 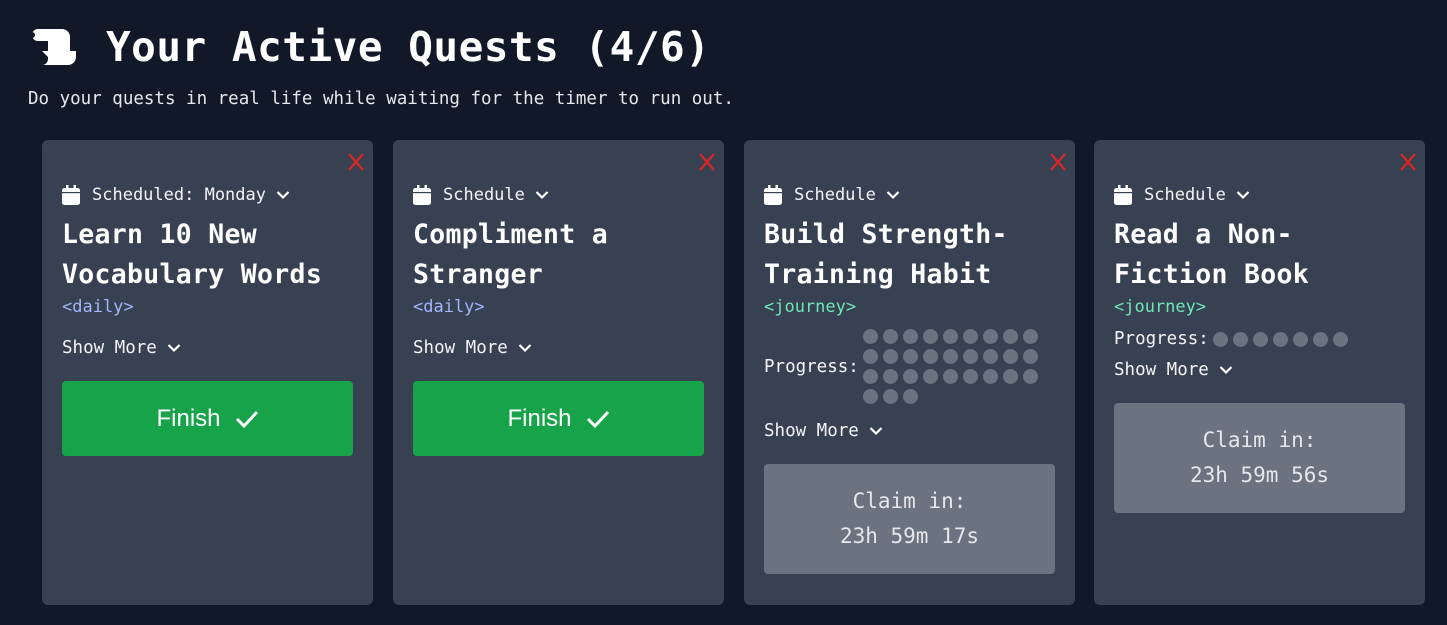 I want to click on page-title: Your Active Quests (4/6), so click(x=408, y=47).